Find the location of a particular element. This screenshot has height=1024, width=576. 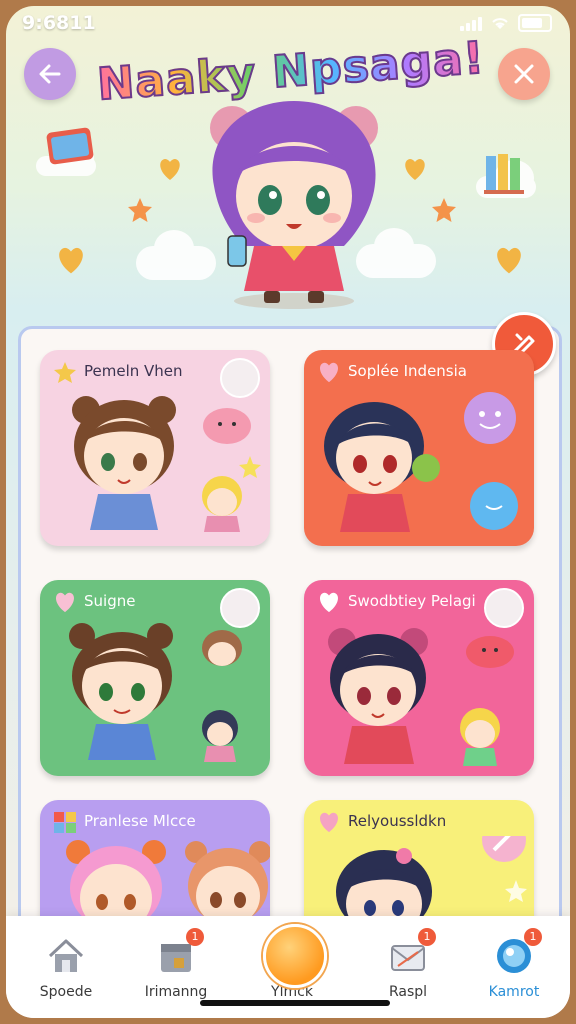

orb-icon is located at coordinates (295, 956).